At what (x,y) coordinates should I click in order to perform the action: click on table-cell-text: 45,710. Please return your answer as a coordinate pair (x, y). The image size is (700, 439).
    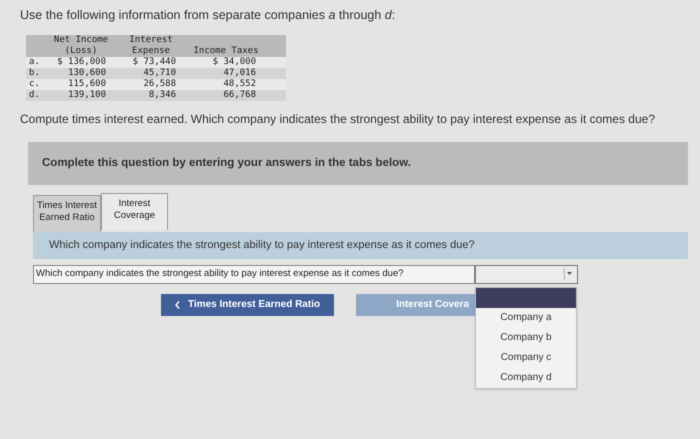
    Looking at the image, I should click on (159, 73).